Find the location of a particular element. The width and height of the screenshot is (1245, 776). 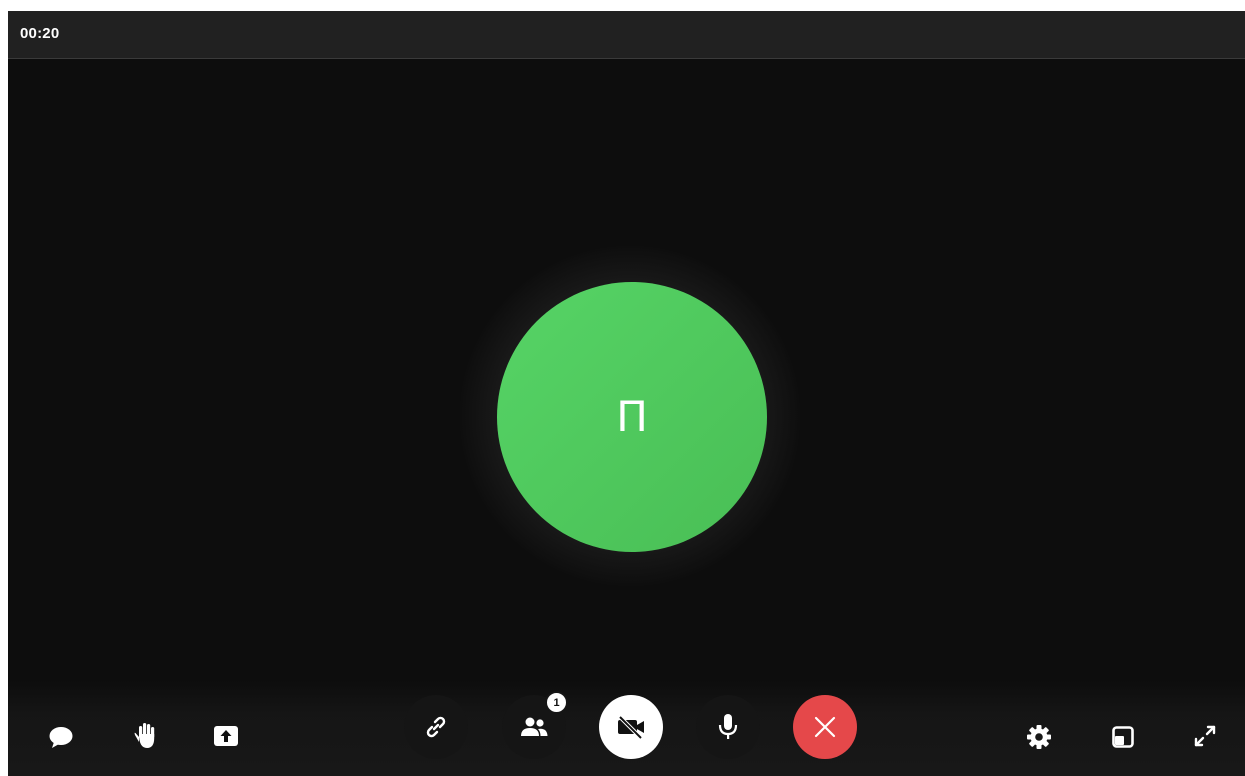

fullscreen-button is located at coordinates (1205, 736).